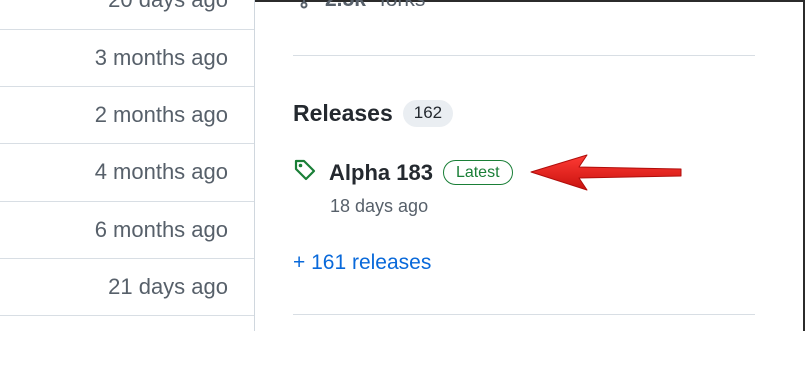 The image size is (805, 371). I want to click on commit-age: 21 days ago, so click(168, 286).